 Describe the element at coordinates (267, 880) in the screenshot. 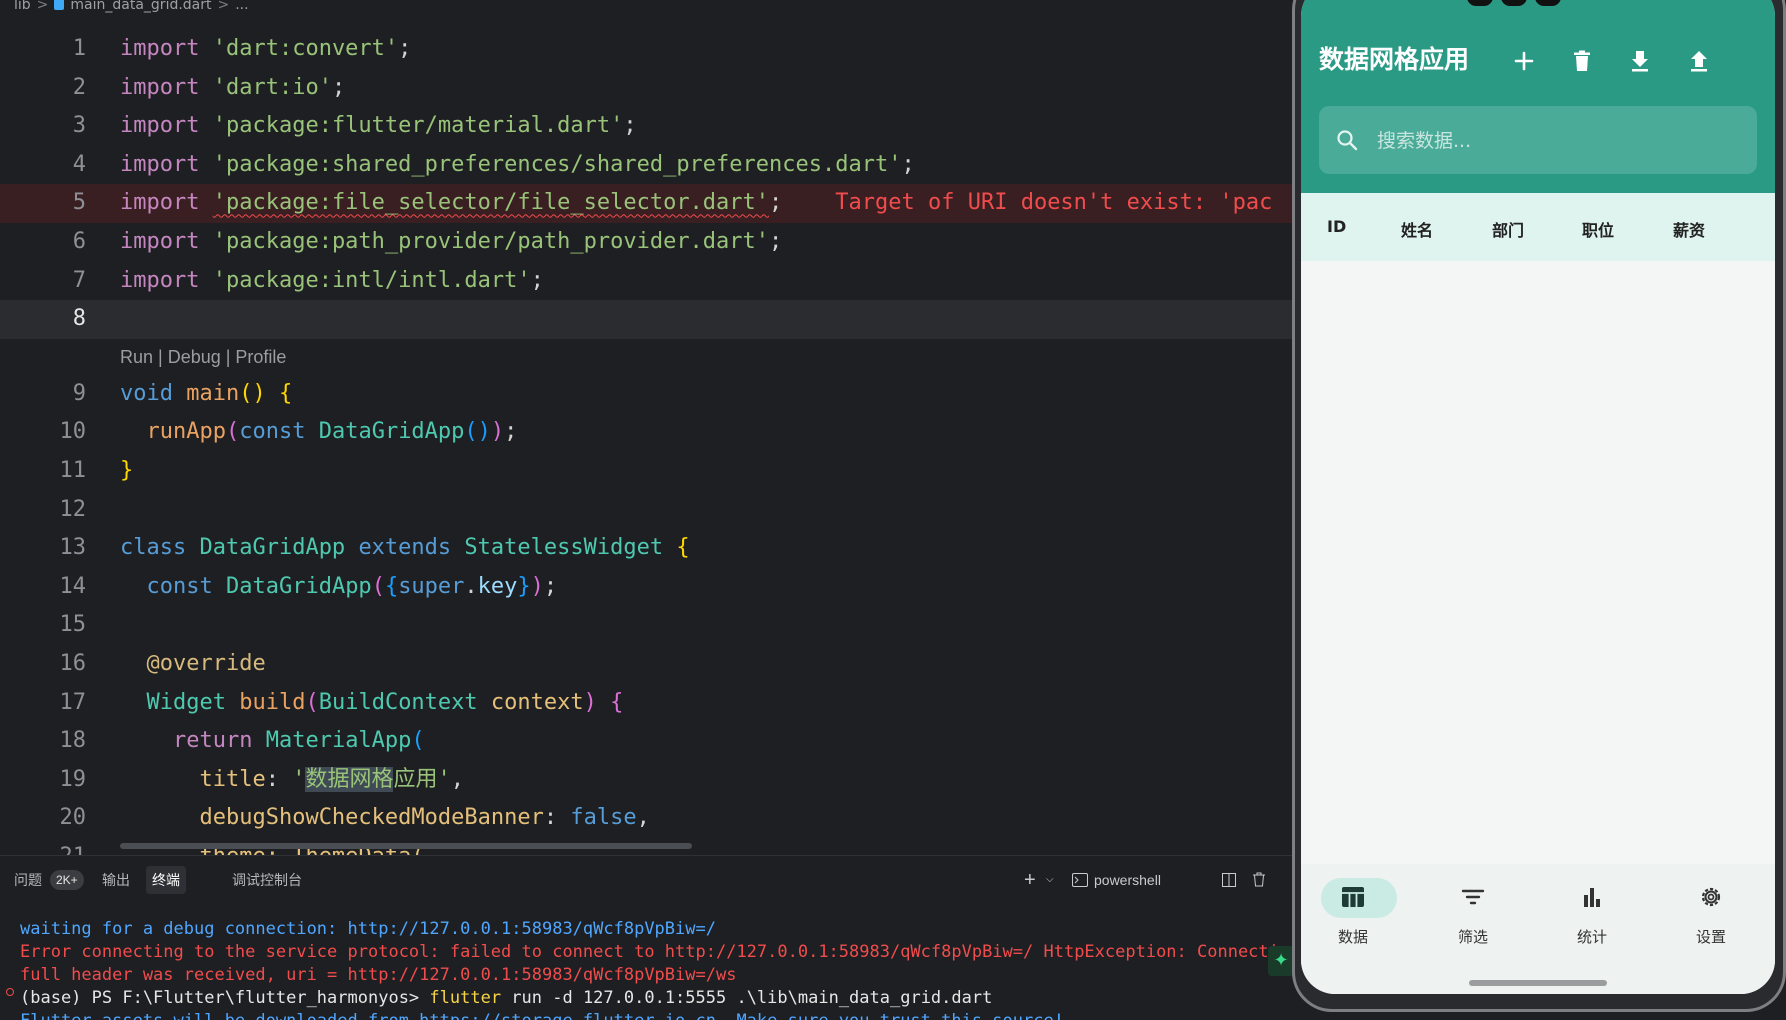

I see `tab-debug-console: 调试控制台` at that location.